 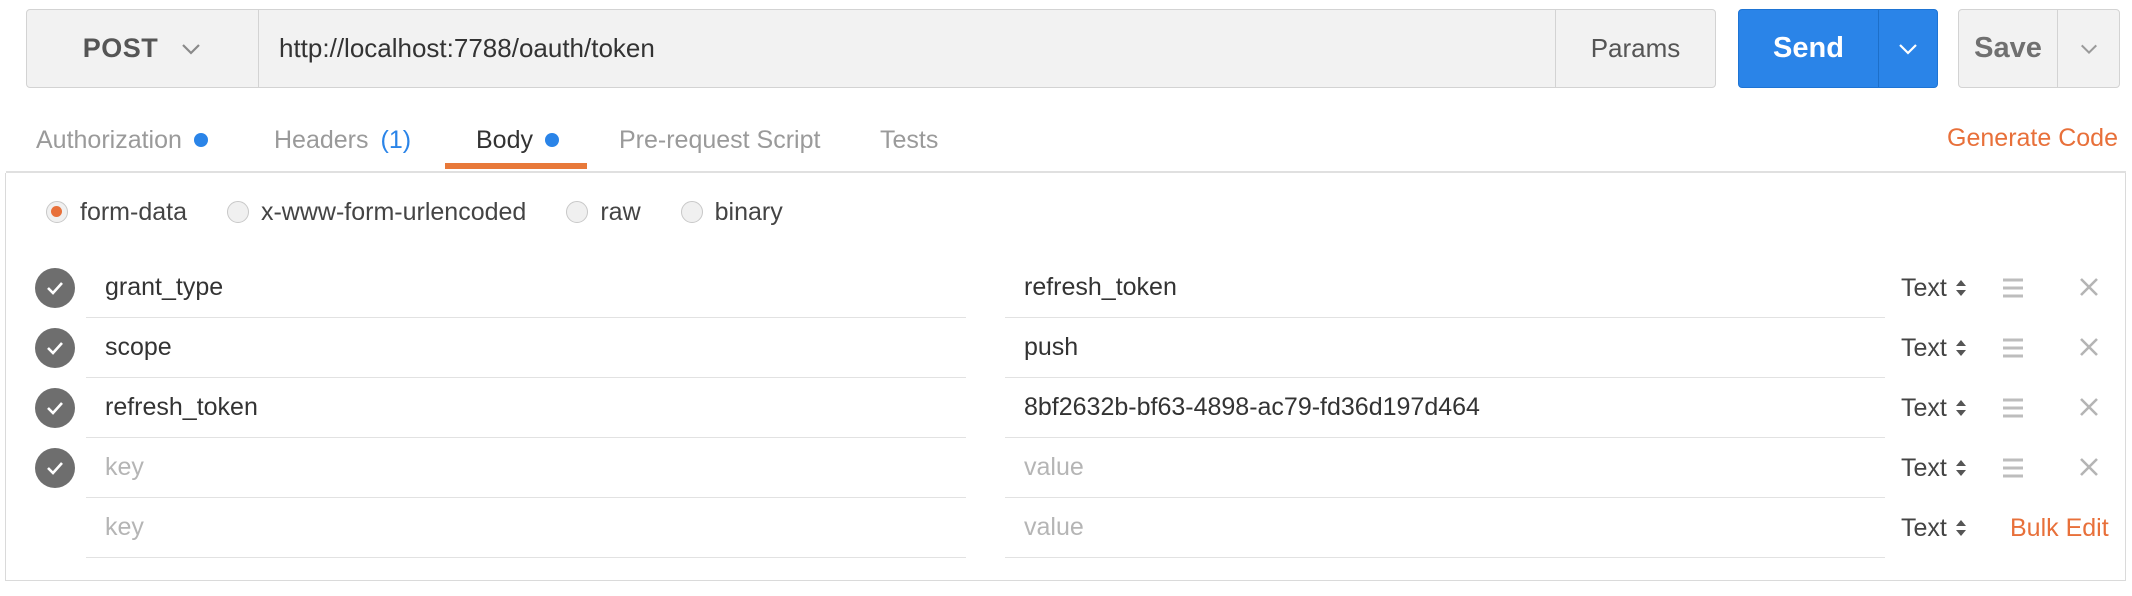 I want to click on form-row: scope push Text, so click(x=1066, y=348).